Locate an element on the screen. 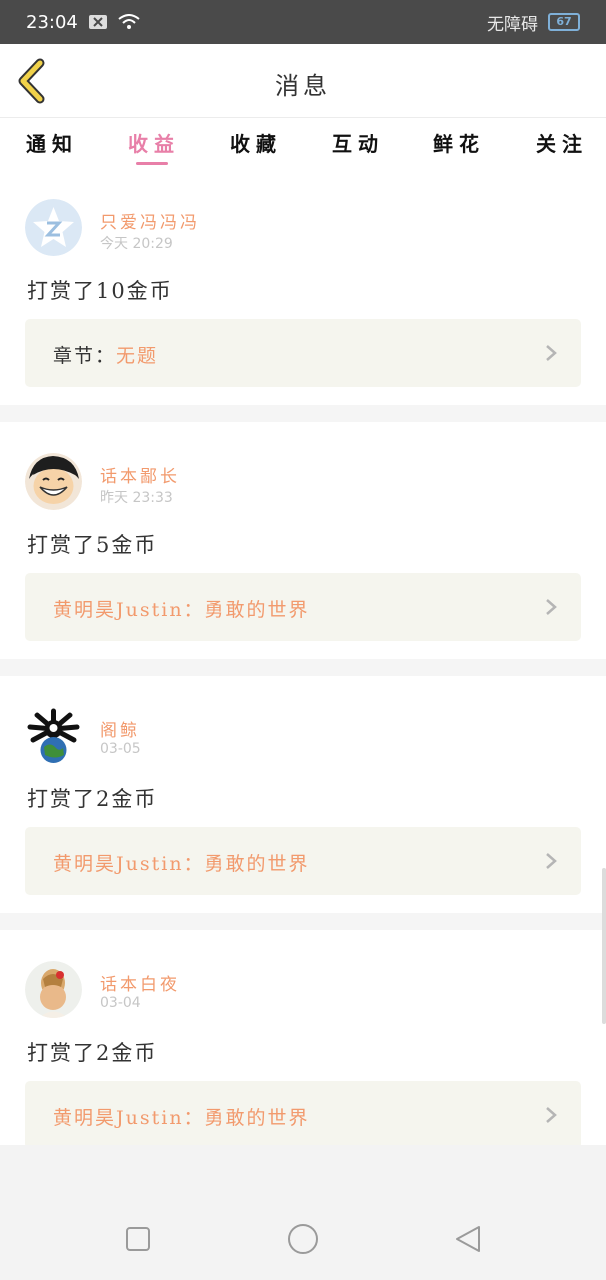 Image resolution: width=606 pixels, height=1280 pixels. tab-flowers: 鲜花 is located at coordinates (459, 142).